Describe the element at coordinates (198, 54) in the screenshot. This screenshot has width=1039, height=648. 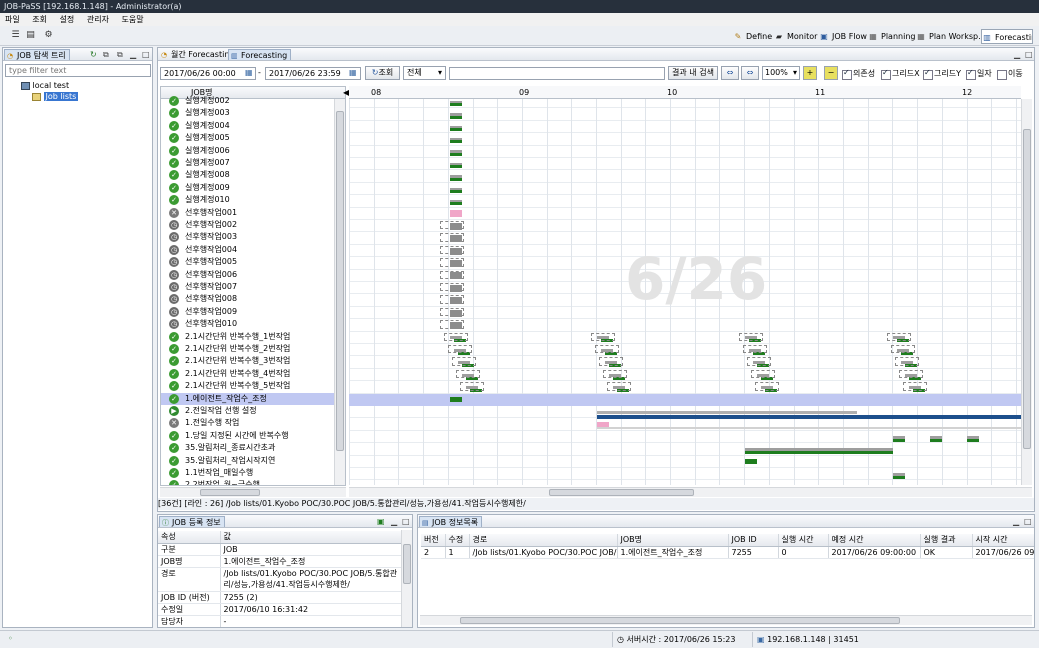
I see `tab-monthly-forecasting: ◔ 월간 Forecasting` at that location.